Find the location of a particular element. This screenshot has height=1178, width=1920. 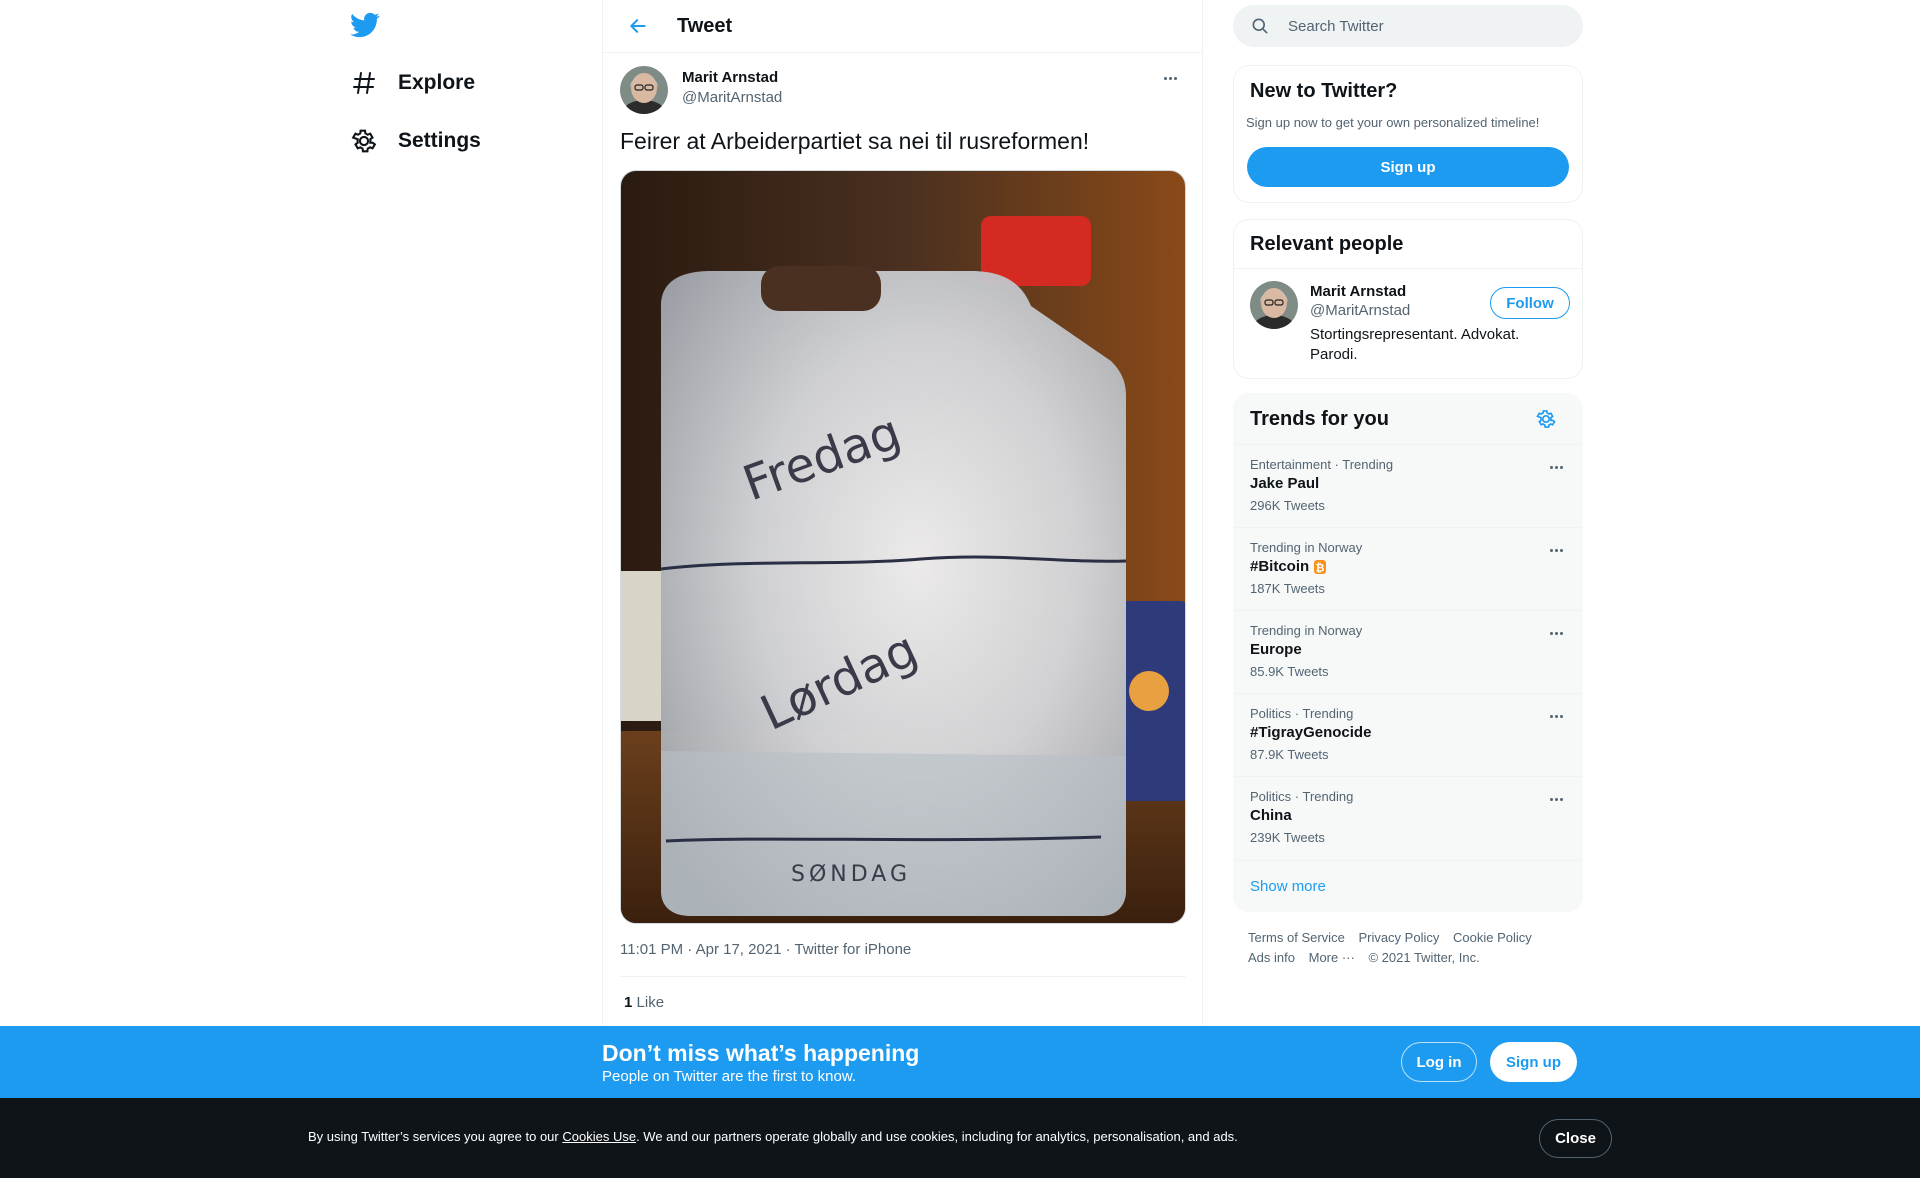

follow-button: Follow is located at coordinates (1530, 303).